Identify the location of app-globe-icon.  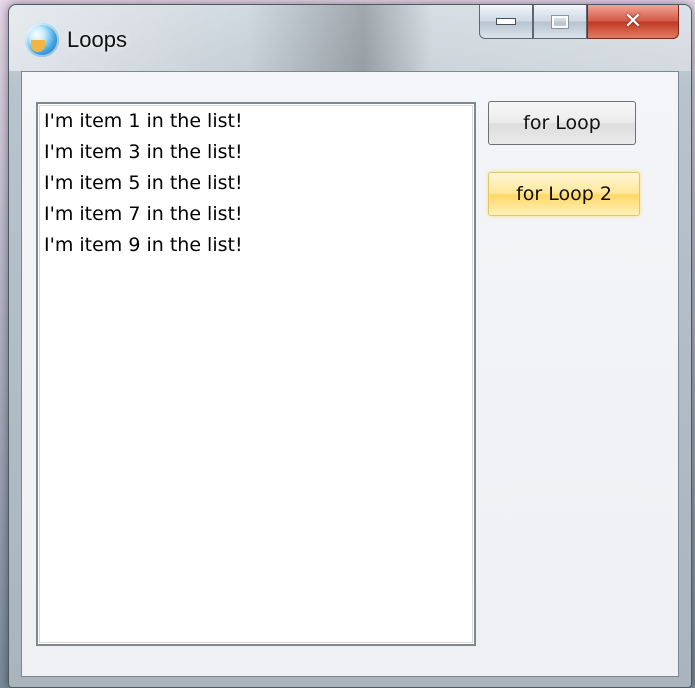
(42, 40).